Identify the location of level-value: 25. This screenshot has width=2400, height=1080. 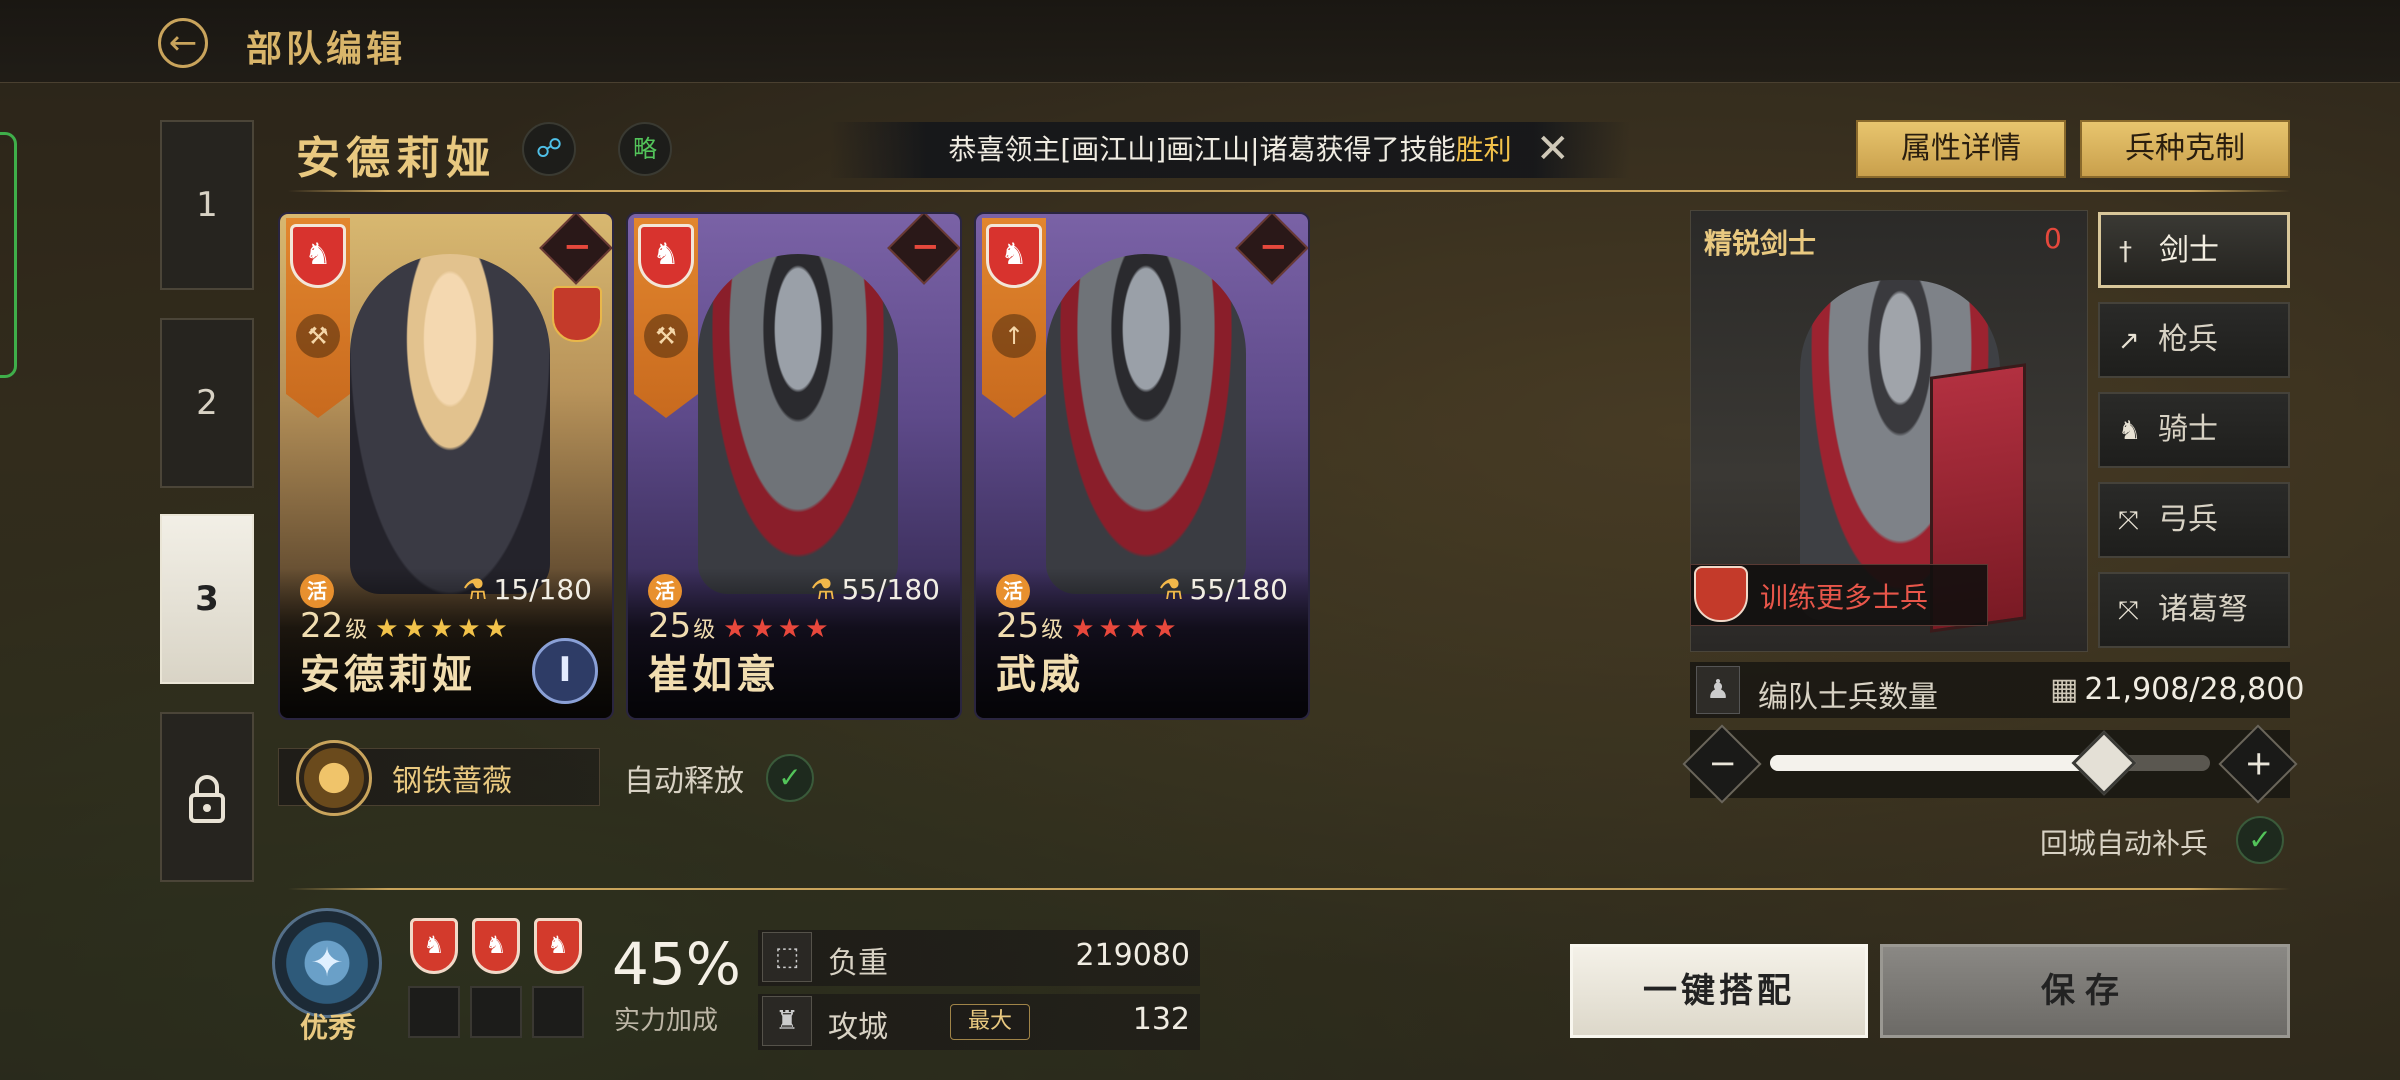
(1018, 626).